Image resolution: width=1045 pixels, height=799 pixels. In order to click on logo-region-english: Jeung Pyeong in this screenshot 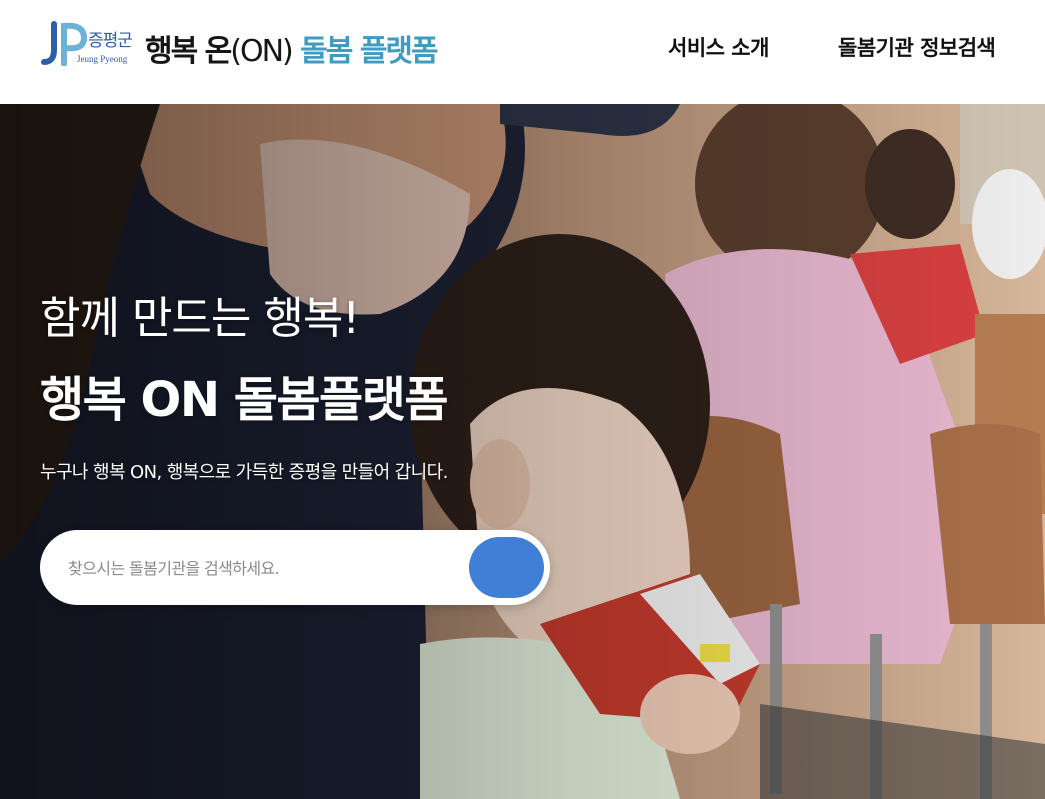, I will do `click(102, 59)`.